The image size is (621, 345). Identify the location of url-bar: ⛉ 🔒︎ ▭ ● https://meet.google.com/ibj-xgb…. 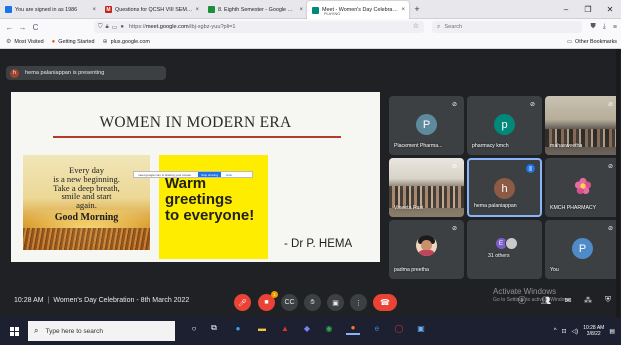
(259, 27).